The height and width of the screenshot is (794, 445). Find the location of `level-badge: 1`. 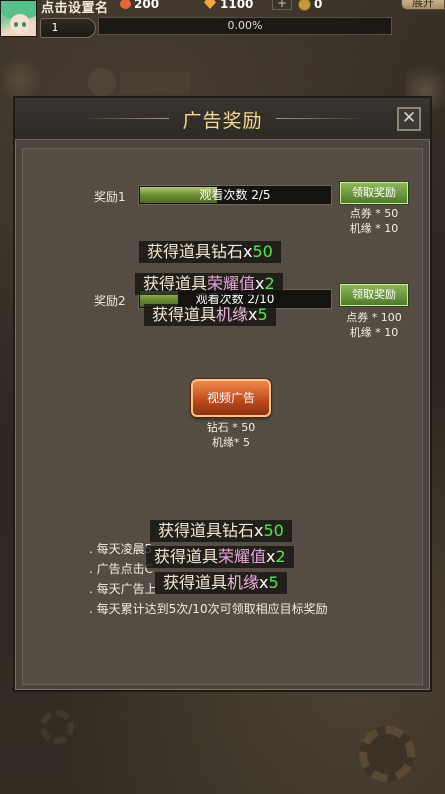

level-badge: 1 is located at coordinates (68, 28).